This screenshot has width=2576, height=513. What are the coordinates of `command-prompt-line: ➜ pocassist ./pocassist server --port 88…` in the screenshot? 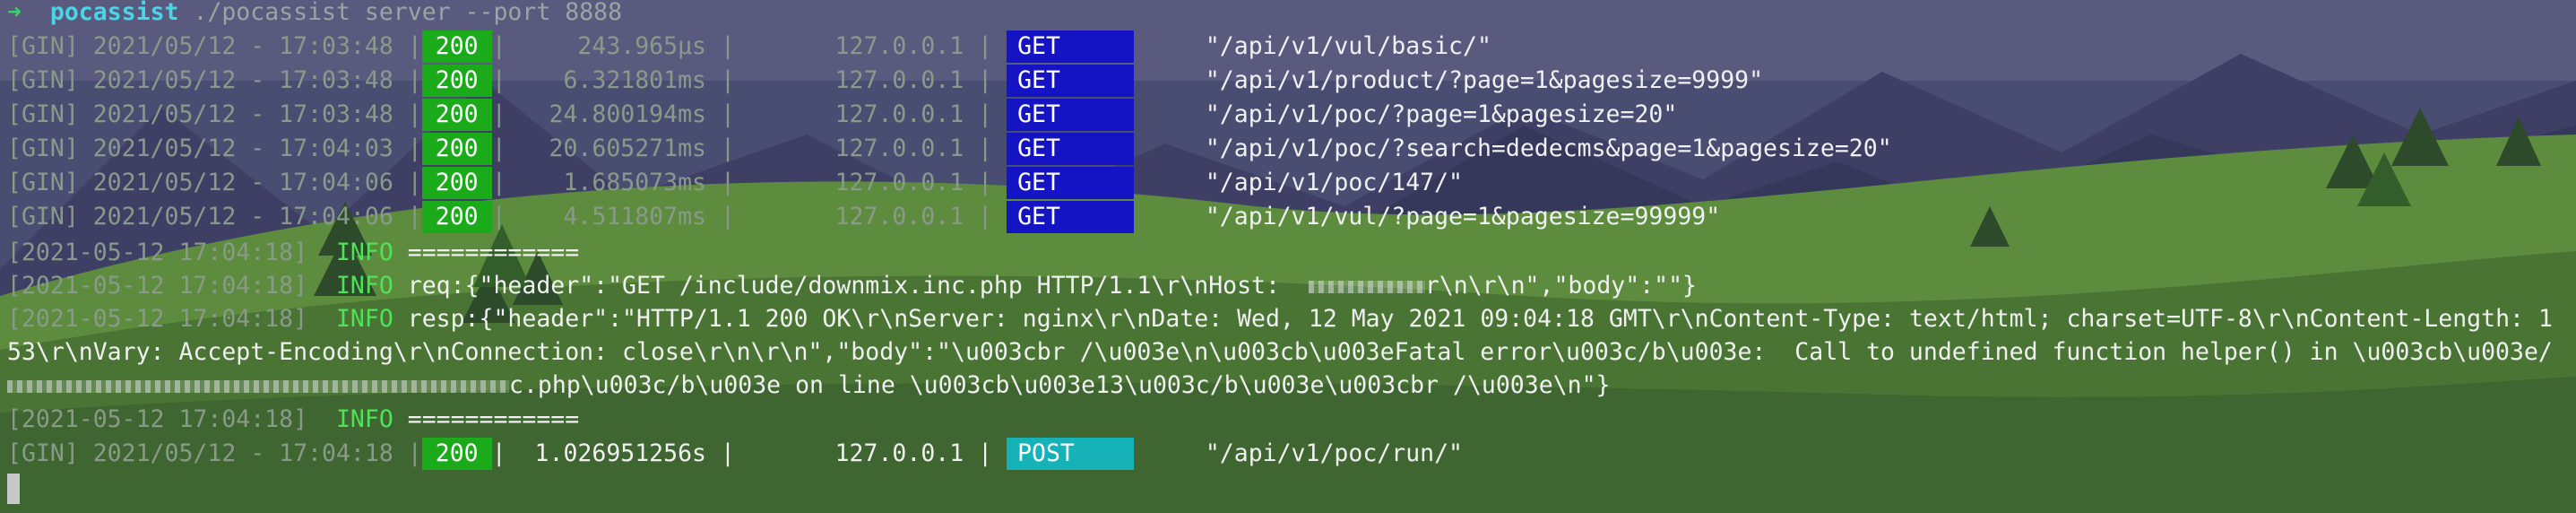 It's located at (314, 14).